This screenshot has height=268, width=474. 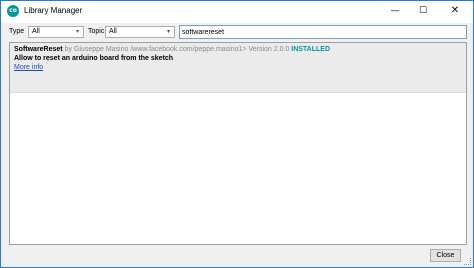 What do you see at coordinates (455, 11) in the screenshot?
I see `close-window-button: ✕` at bounding box center [455, 11].